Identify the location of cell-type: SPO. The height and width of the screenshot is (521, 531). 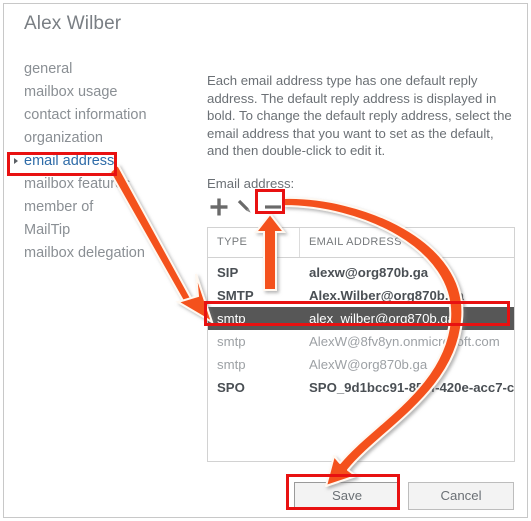
(231, 387).